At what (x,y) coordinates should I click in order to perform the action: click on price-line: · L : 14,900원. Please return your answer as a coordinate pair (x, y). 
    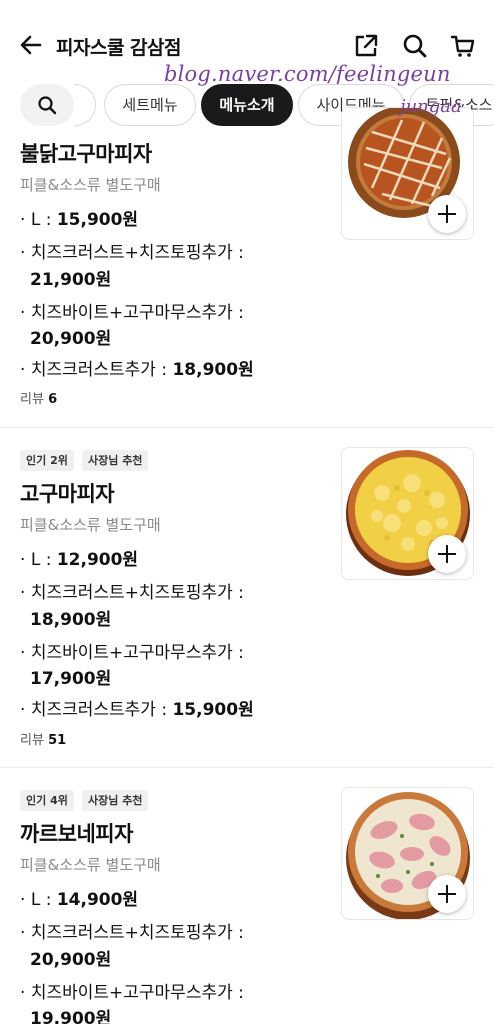
    Looking at the image, I should click on (79, 900).